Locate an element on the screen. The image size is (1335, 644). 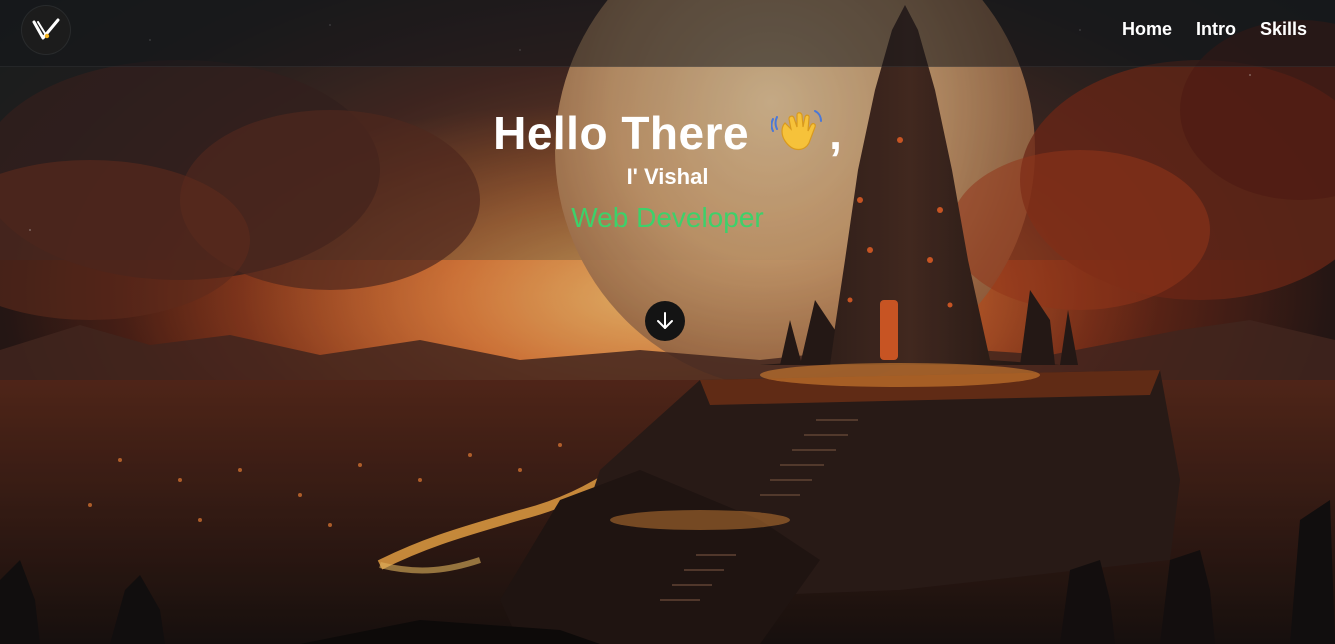
greeting-row: Hello There , is located at coordinates (667, 133).